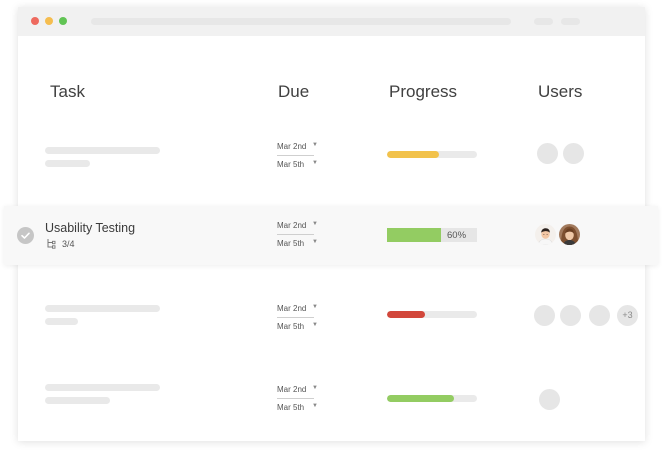 This screenshot has height=457, width=662. I want to click on maximize-window-button, so click(63, 21).